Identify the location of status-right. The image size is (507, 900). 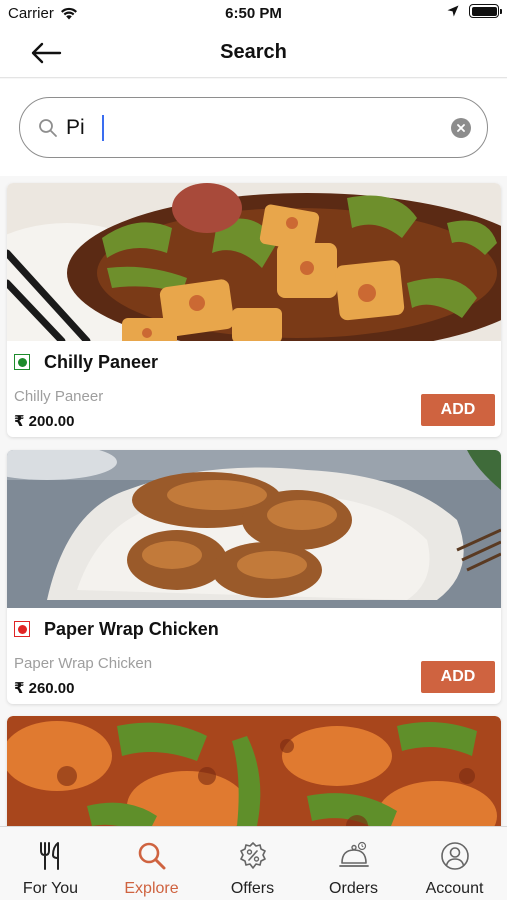
(474, 11).